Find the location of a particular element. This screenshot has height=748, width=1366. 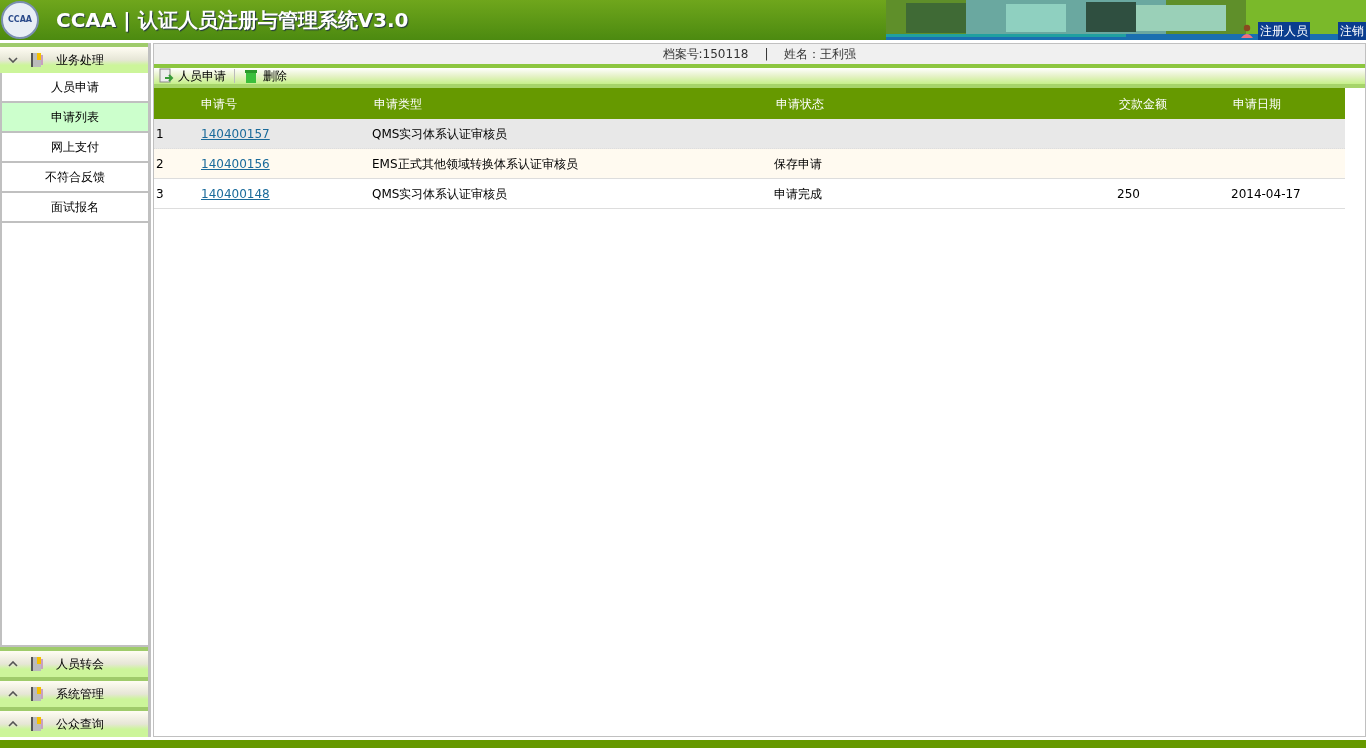

accordion-header: 业务处理 is located at coordinates (74, 60).